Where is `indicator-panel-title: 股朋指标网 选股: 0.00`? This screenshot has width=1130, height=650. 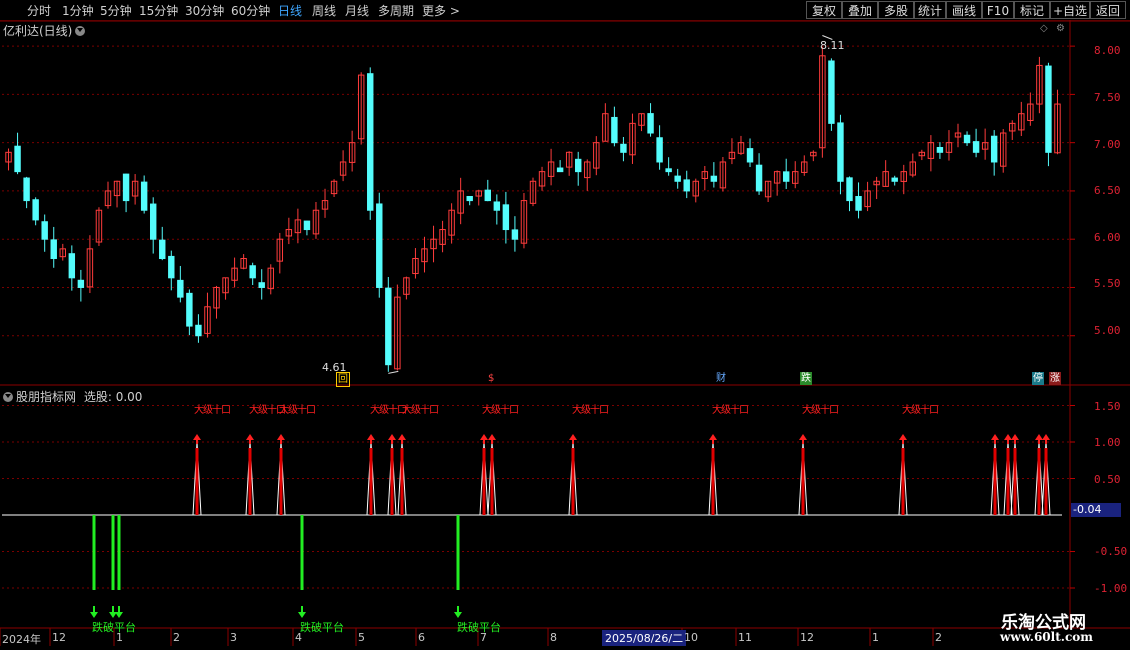 indicator-panel-title: 股朋指标网 选股: 0.00 is located at coordinates (72, 396).